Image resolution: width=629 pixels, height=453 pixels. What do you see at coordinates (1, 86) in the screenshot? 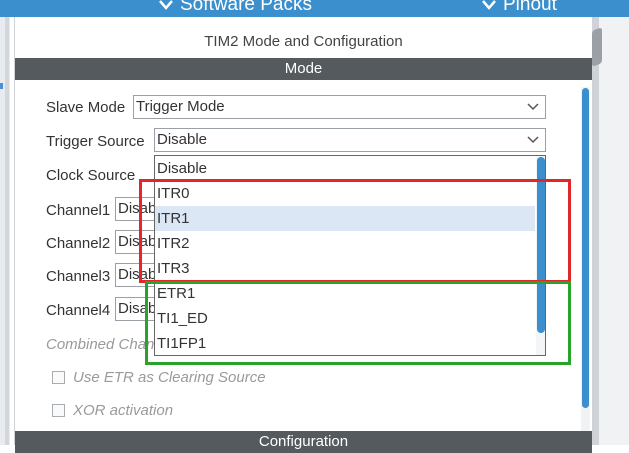
I see `left-indicator` at bounding box center [1, 86].